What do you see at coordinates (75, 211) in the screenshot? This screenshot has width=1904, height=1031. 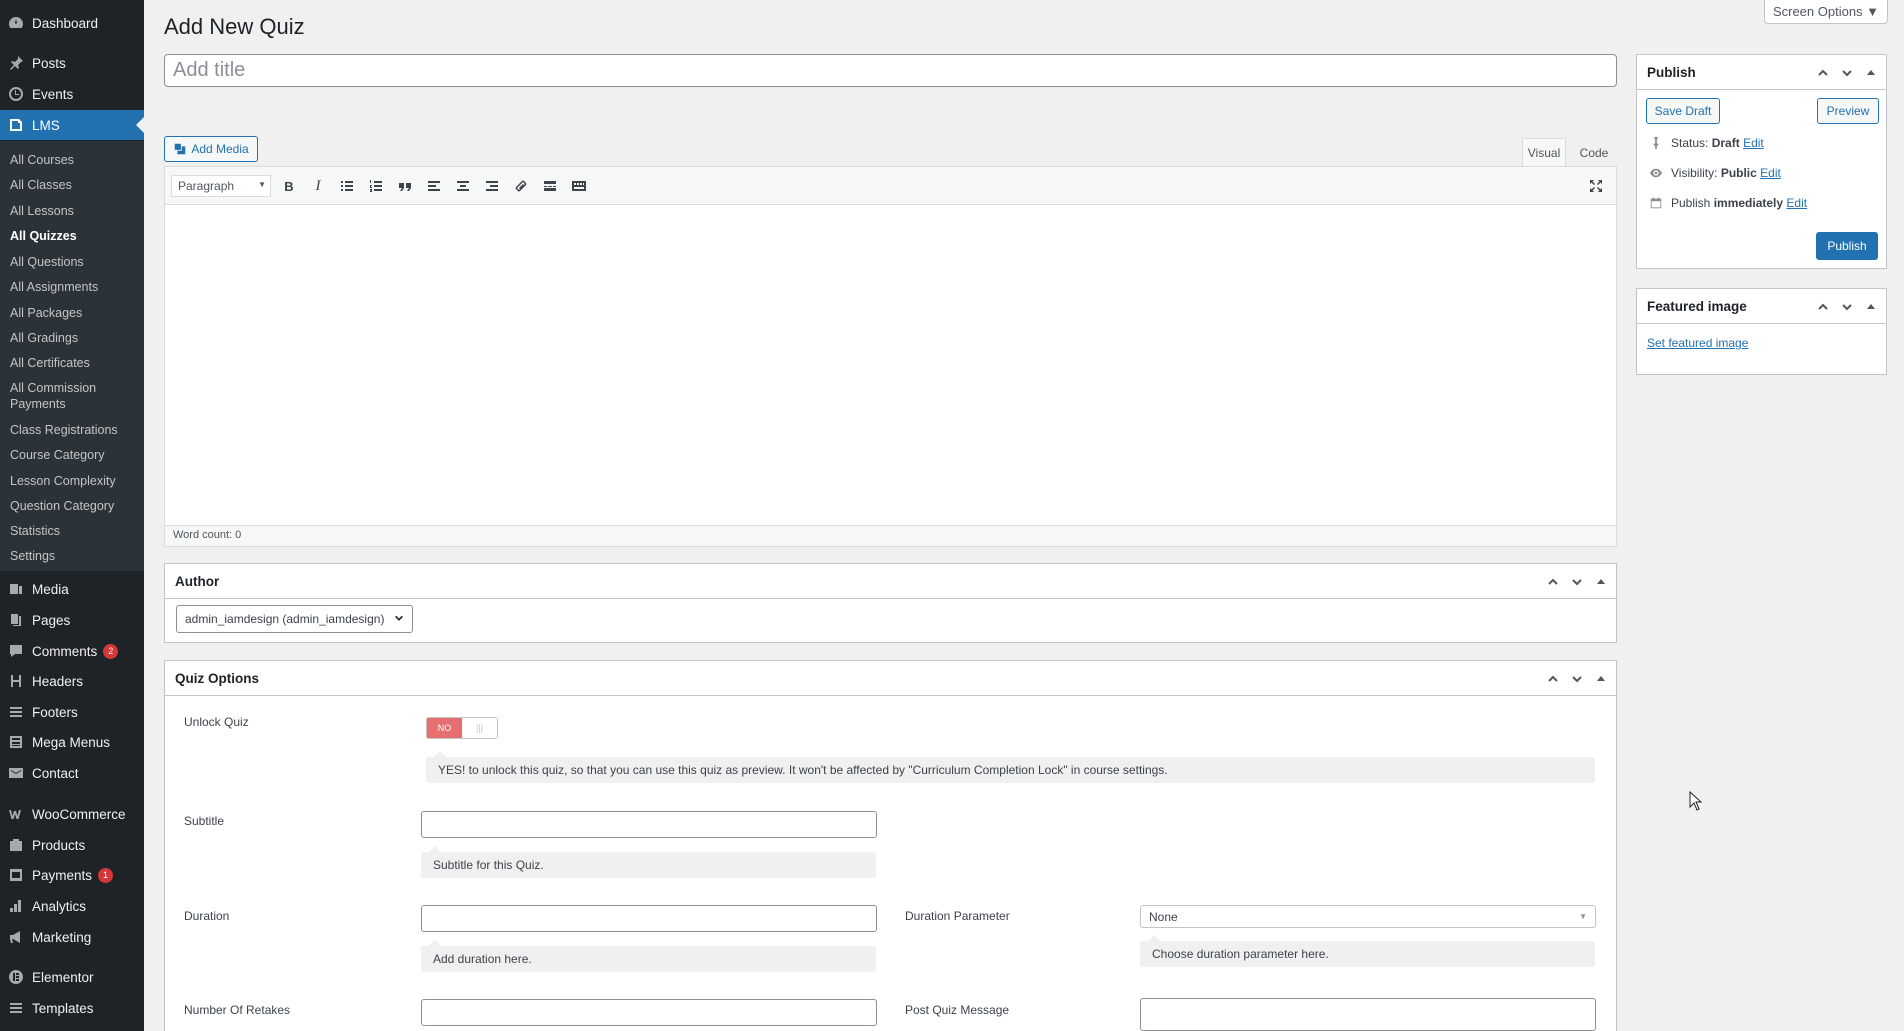 I see `submenu-all-lessons: All Lessons` at bounding box center [75, 211].